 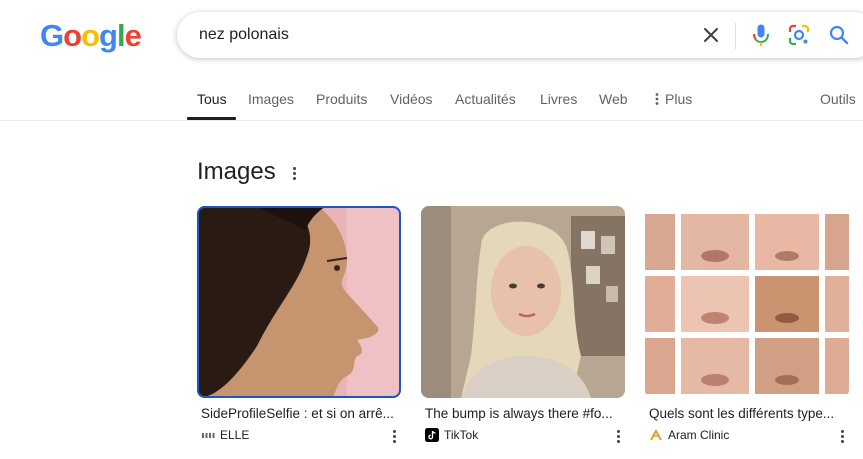 What do you see at coordinates (411, 99) in the screenshot?
I see `tab-videos: Vidéos` at bounding box center [411, 99].